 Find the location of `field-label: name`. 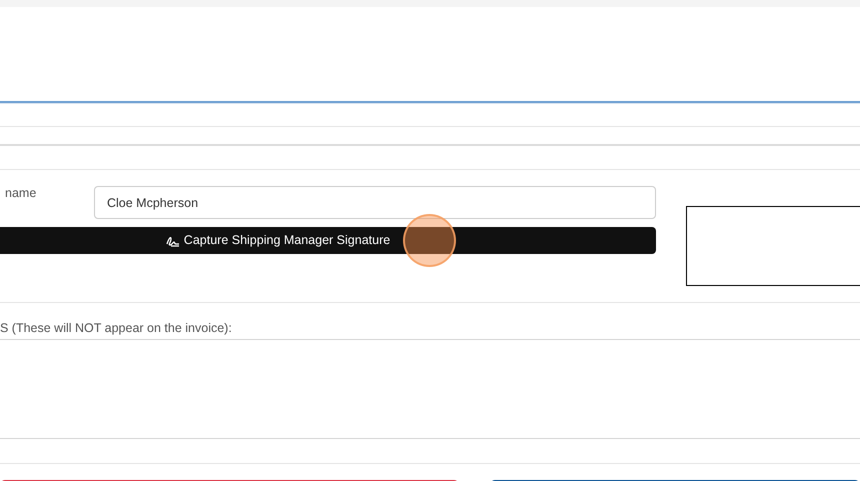

field-label: name is located at coordinates (21, 193).